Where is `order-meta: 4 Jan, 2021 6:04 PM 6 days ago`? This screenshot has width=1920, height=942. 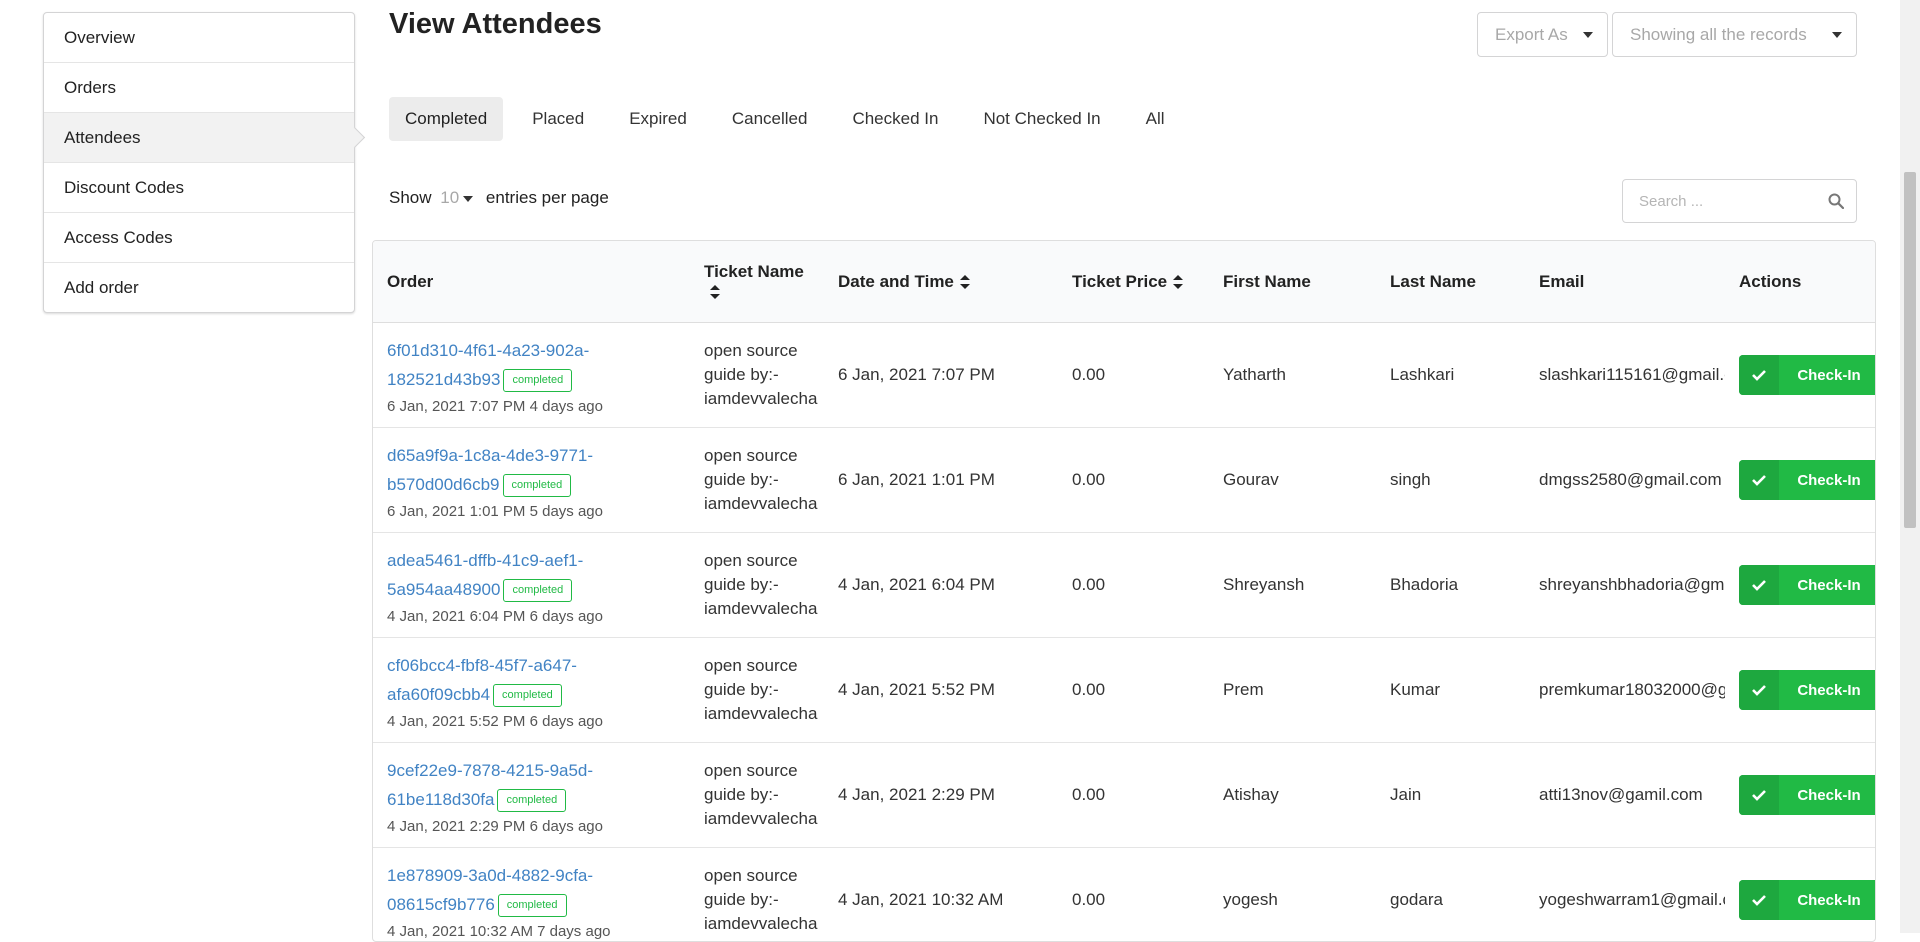
order-meta: 4 Jan, 2021 6:04 PM 6 days ago is located at coordinates (531, 616).